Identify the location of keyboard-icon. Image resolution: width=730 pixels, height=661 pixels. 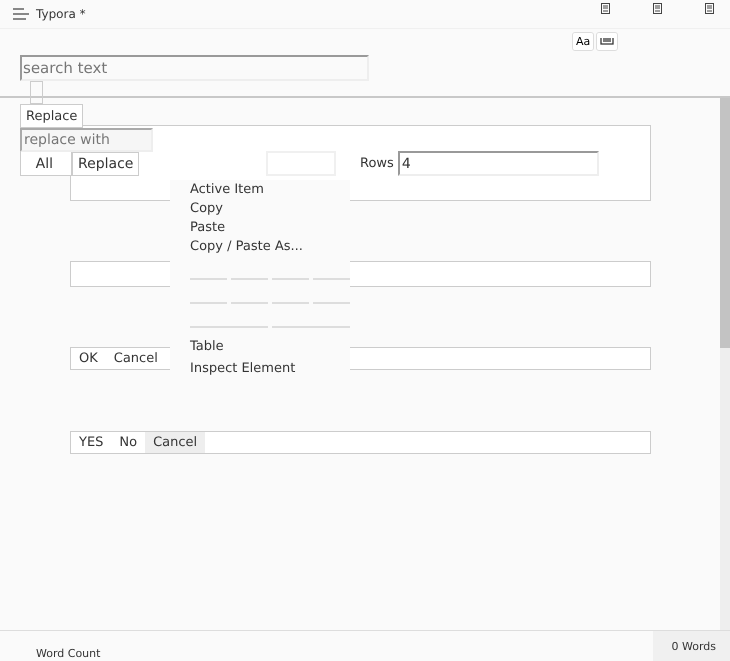
(607, 41).